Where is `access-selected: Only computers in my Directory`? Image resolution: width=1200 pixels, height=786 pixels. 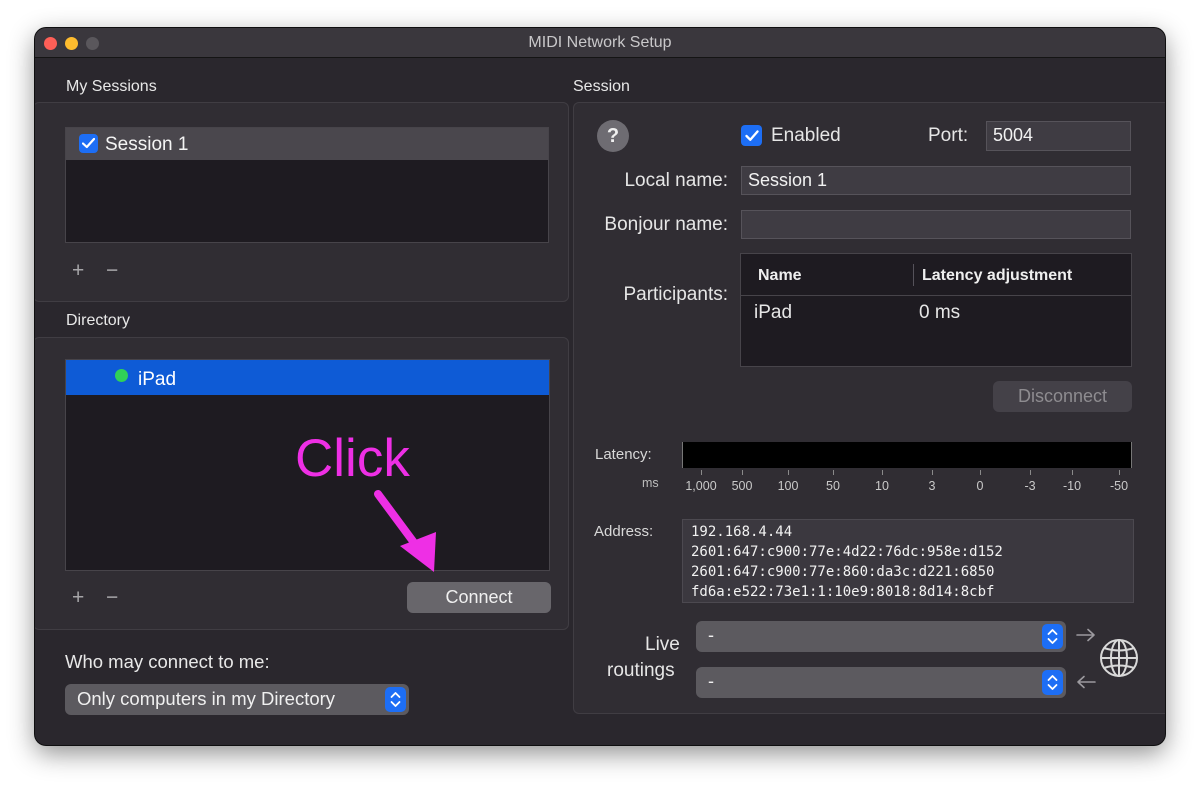 access-selected: Only computers in my Directory is located at coordinates (206, 698).